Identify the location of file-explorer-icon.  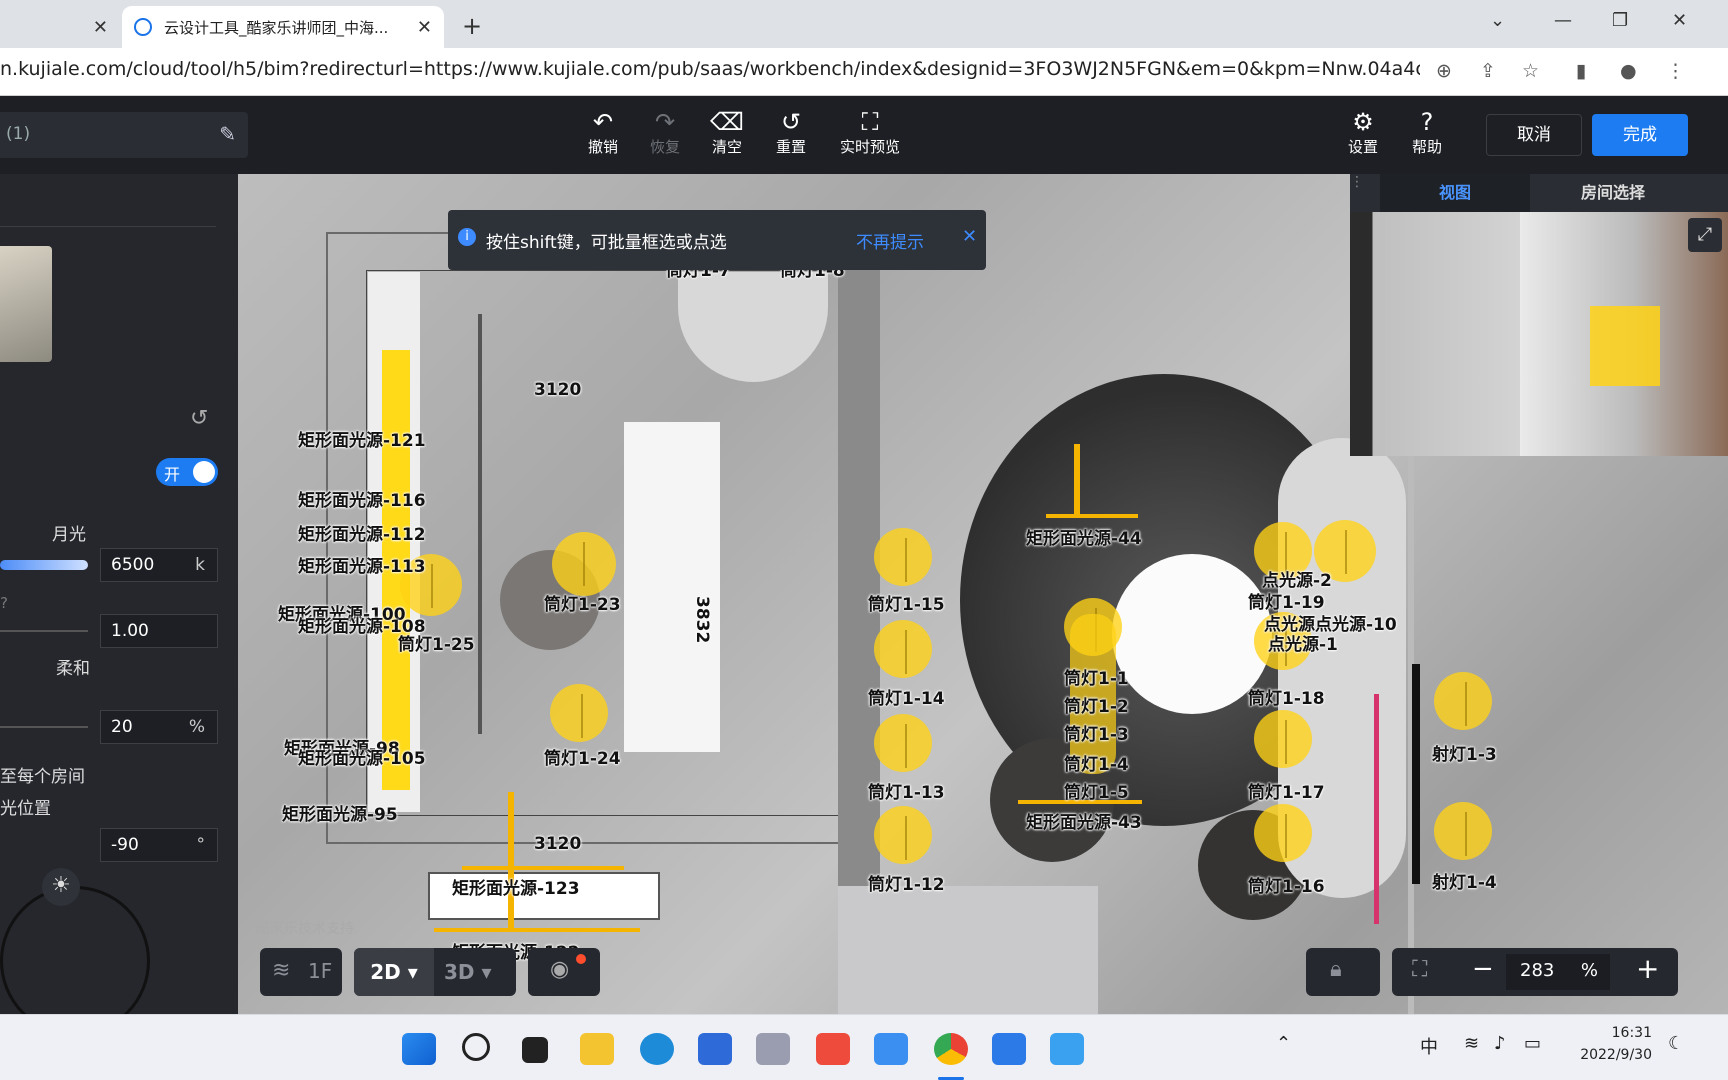
(597, 1049).